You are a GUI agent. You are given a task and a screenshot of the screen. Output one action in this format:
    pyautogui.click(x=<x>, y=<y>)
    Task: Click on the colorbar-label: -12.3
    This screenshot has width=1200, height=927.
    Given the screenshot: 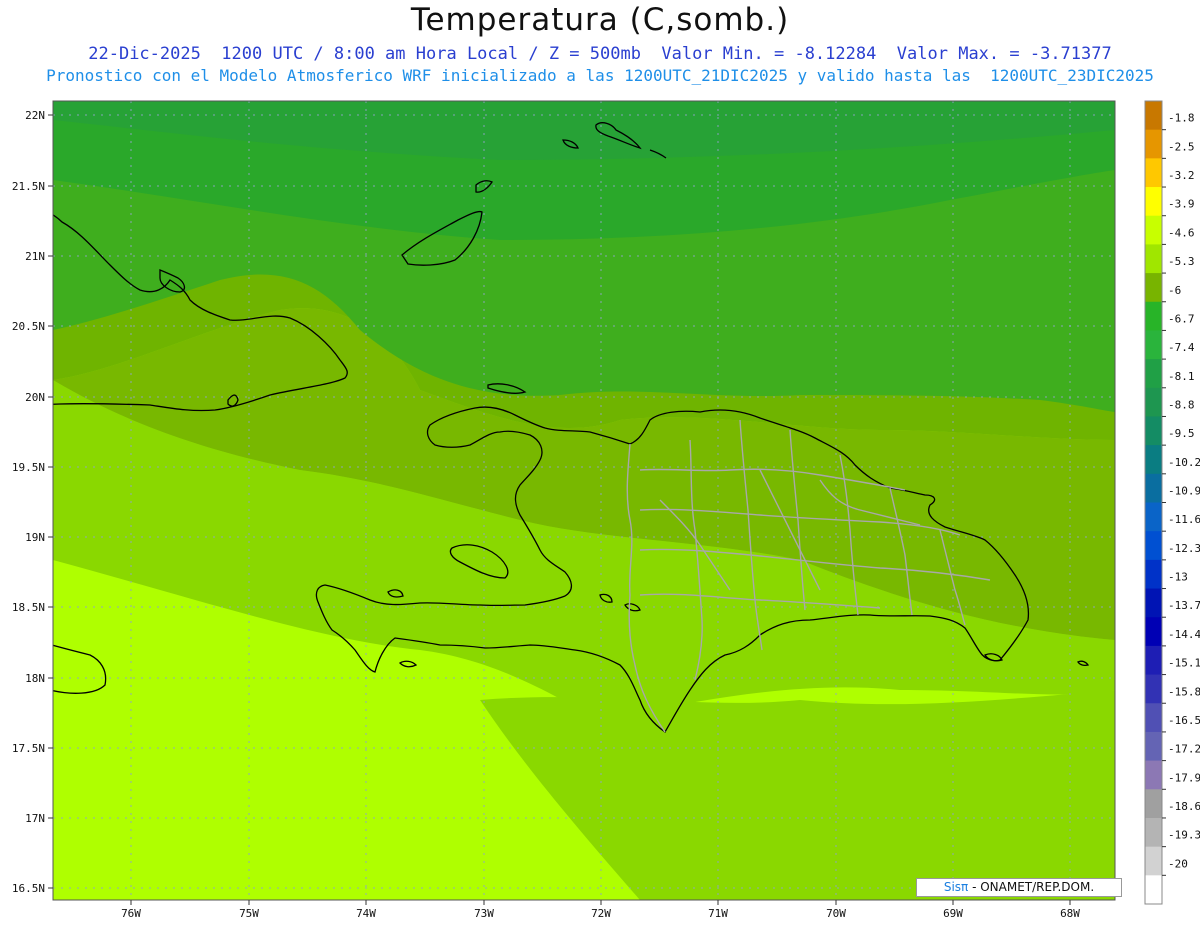 What is the action you would take?
    pyautogui.click(x=1184, y=548)
    